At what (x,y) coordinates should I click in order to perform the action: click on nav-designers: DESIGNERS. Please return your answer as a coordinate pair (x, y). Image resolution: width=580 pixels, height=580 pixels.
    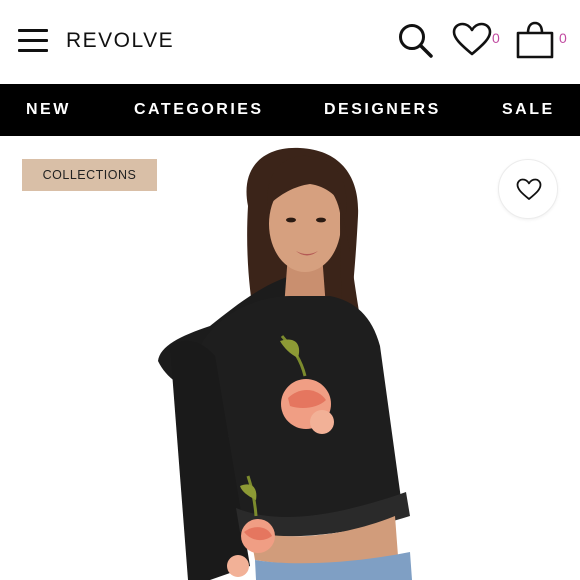
    Looking at the image, I should click on (382, 110).